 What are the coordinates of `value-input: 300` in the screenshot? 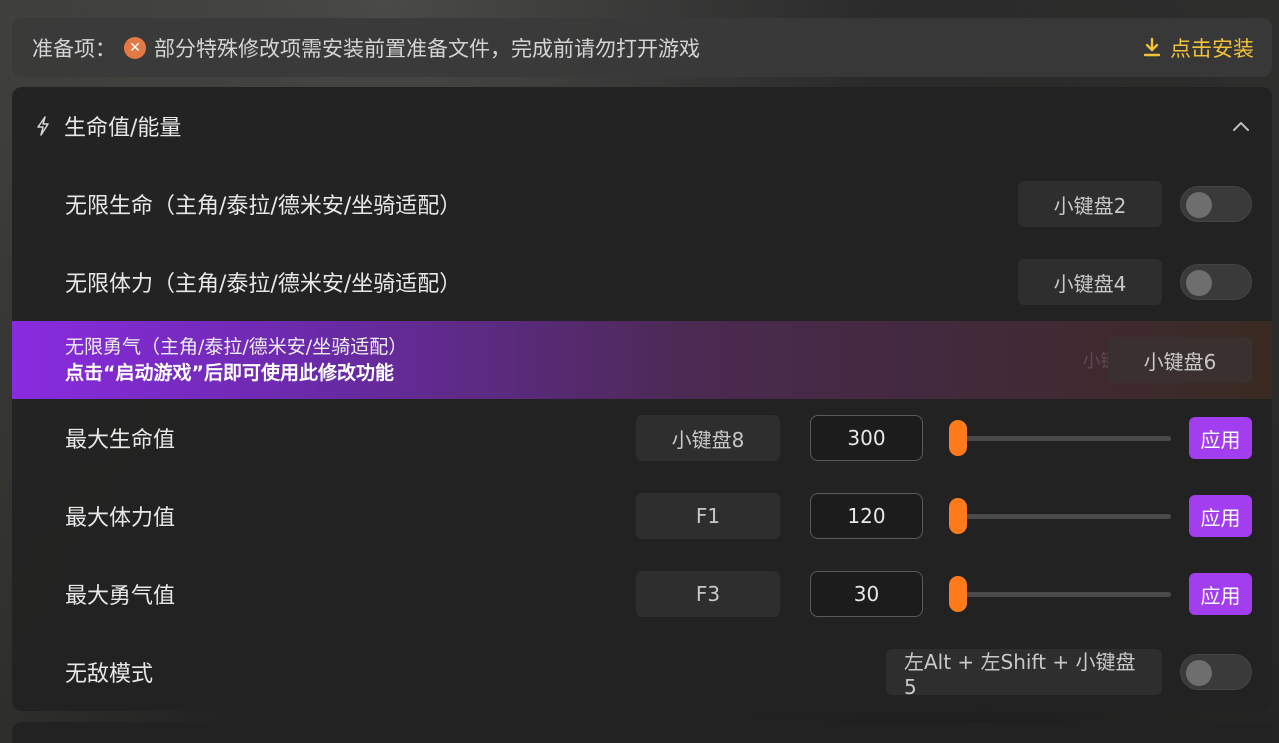 It's located at (866, 438).